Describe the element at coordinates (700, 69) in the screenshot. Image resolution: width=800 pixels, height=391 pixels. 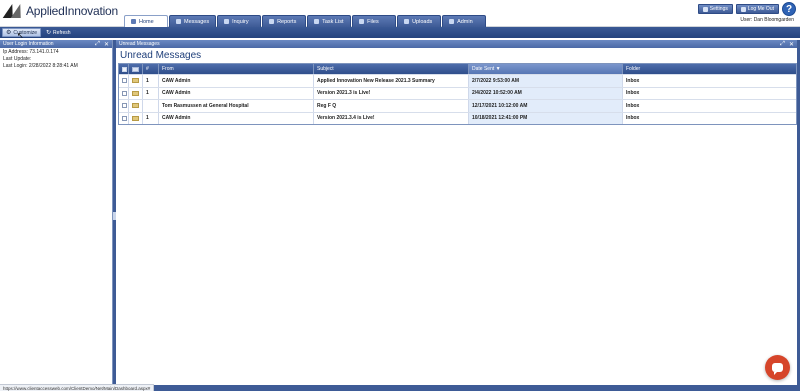
I see `column-folder: Folder` at that location.